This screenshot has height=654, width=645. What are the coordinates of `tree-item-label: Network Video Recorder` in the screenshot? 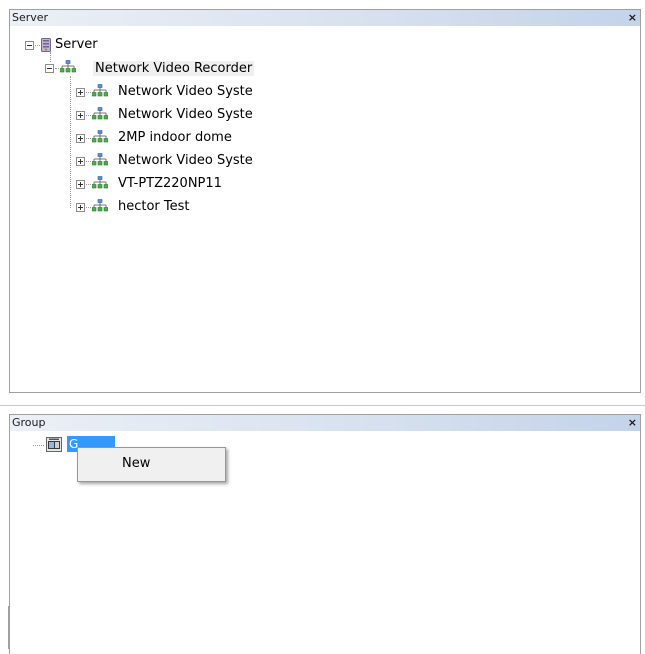 It's located at (174, 68).